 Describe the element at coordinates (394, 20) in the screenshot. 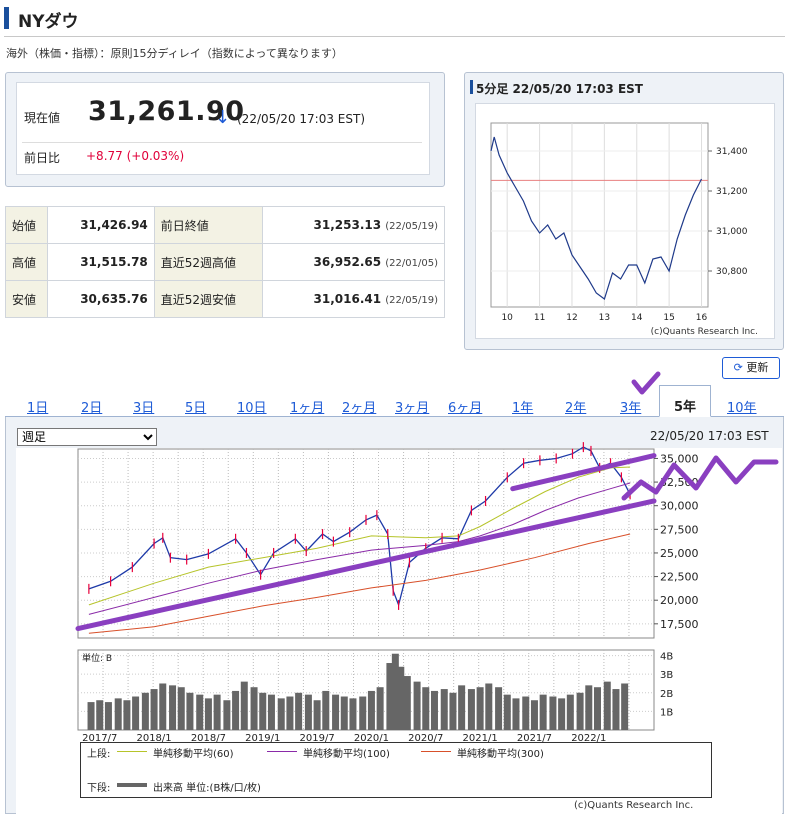

I see `title-bar` at that location.